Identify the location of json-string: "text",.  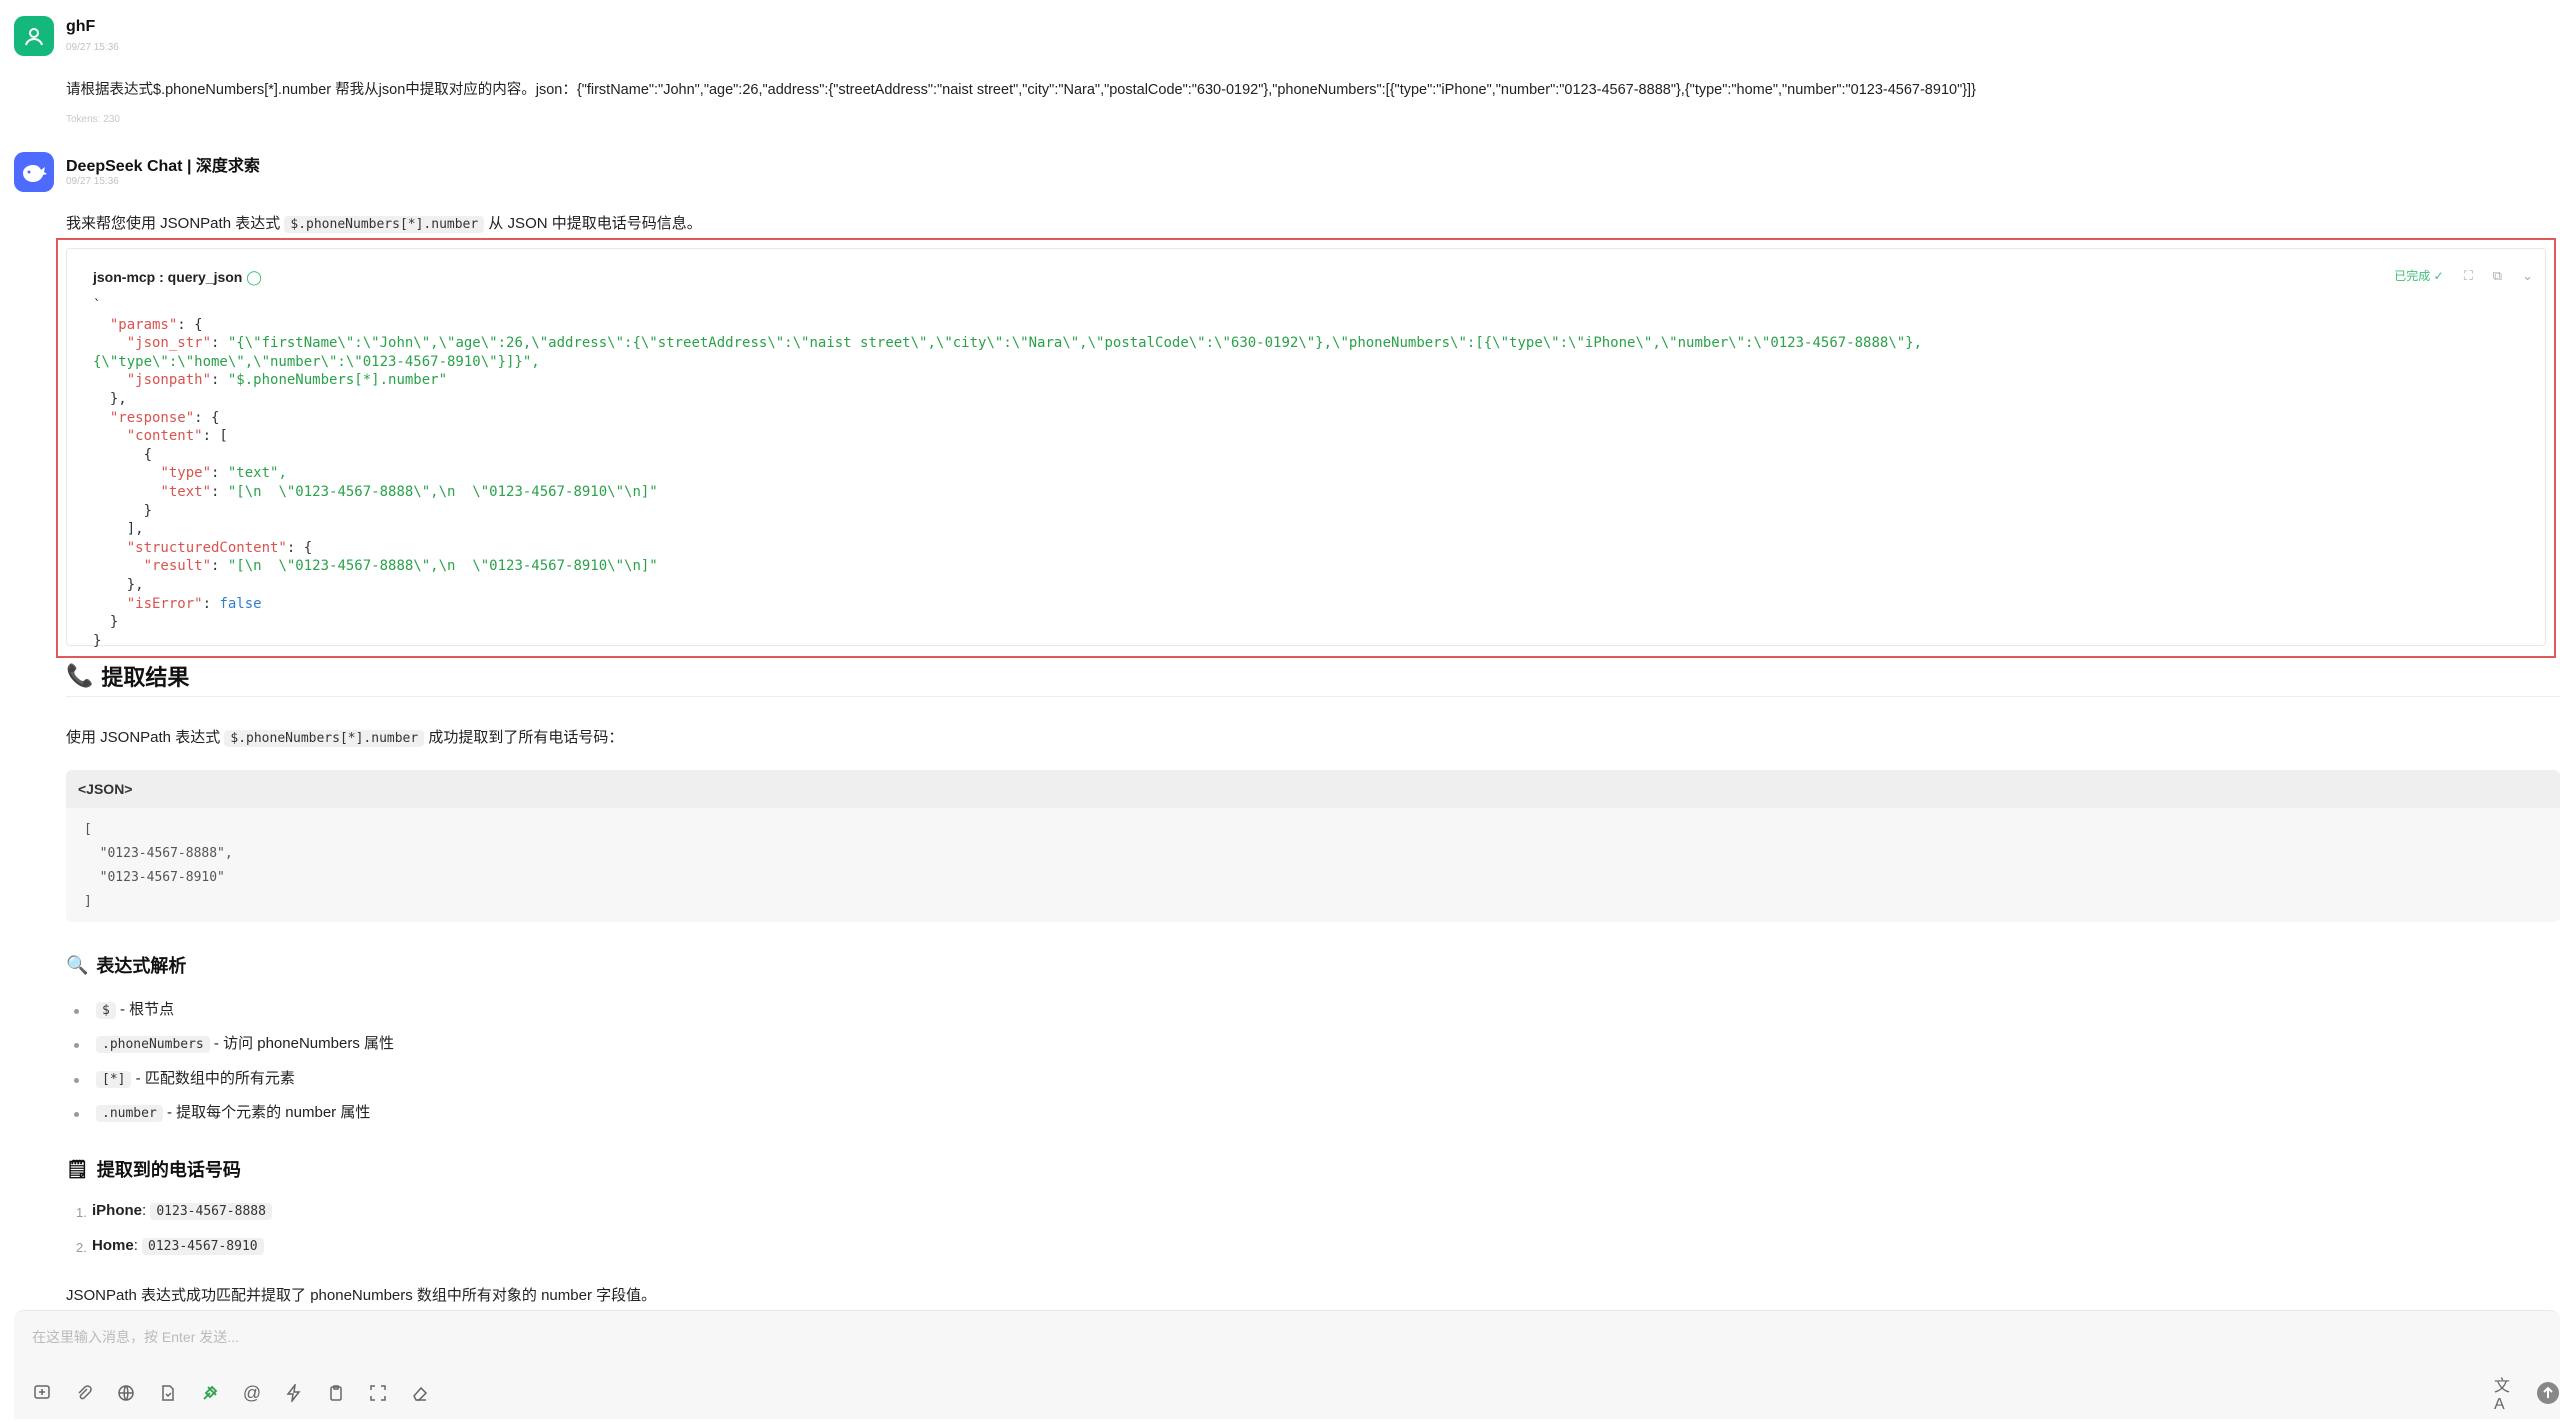
(257, 473).